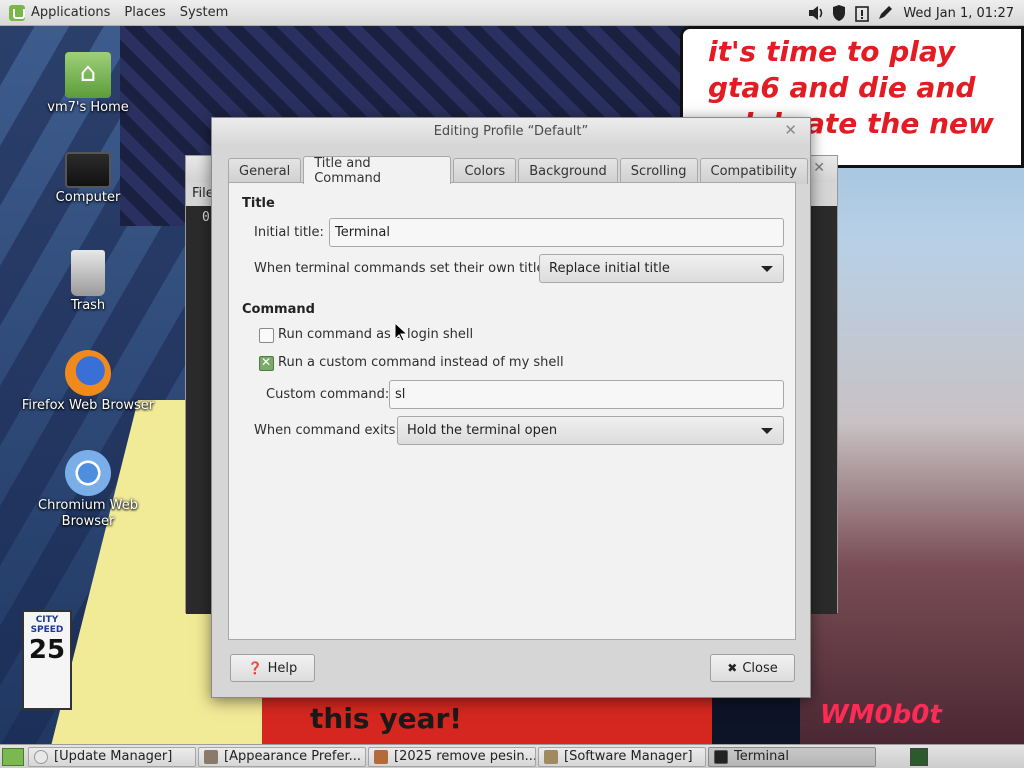  What do you see at coordinates (816, 13) in the screenshot?
I see `volume-icon` at bounding box center [816, 13].